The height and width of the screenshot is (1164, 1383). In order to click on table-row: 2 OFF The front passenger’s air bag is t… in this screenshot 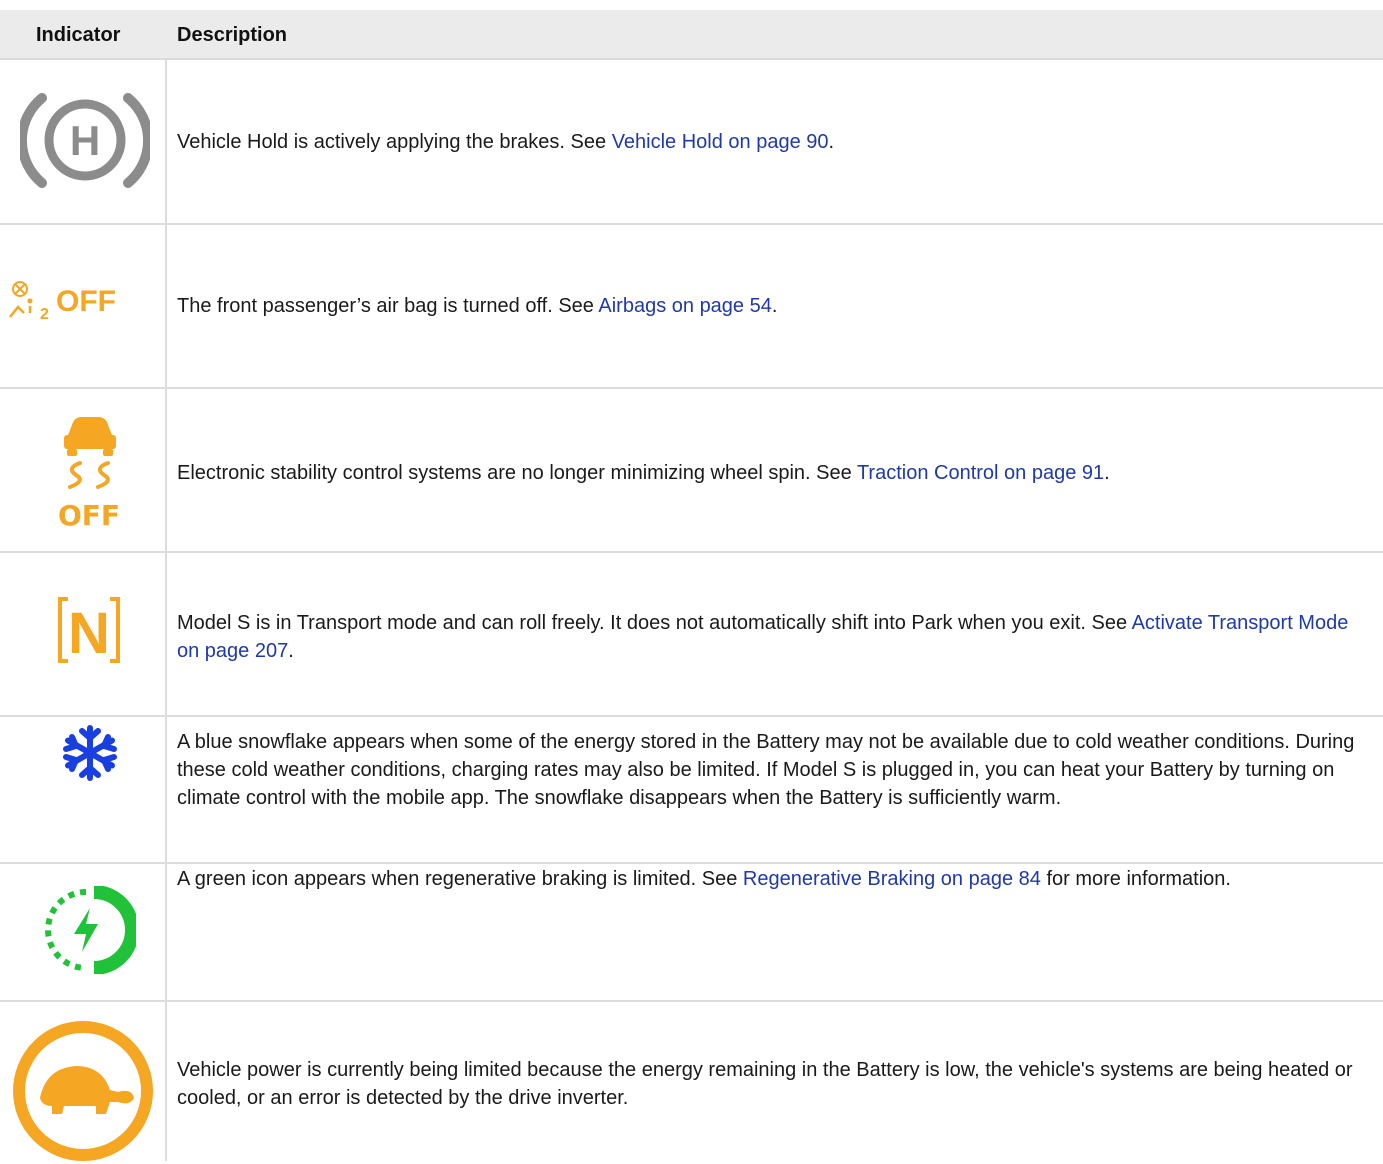, I will do `click(691, 307)`.